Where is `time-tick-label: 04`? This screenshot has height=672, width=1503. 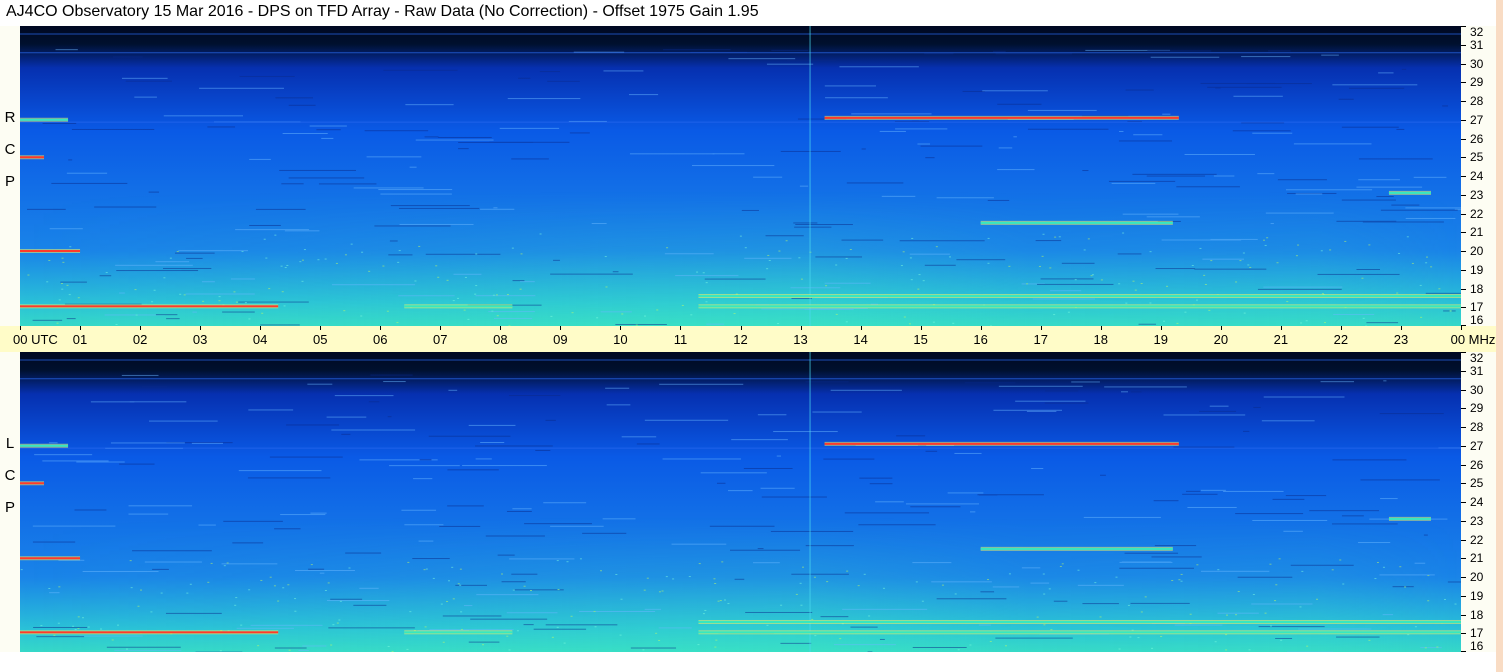
time-tick-label: 04 is located at coordinates (260, 339).